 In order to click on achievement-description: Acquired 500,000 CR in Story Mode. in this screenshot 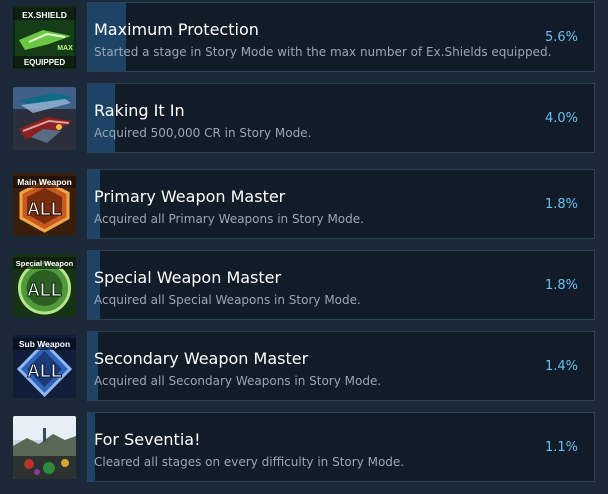, I will do `click(203, 133)`.